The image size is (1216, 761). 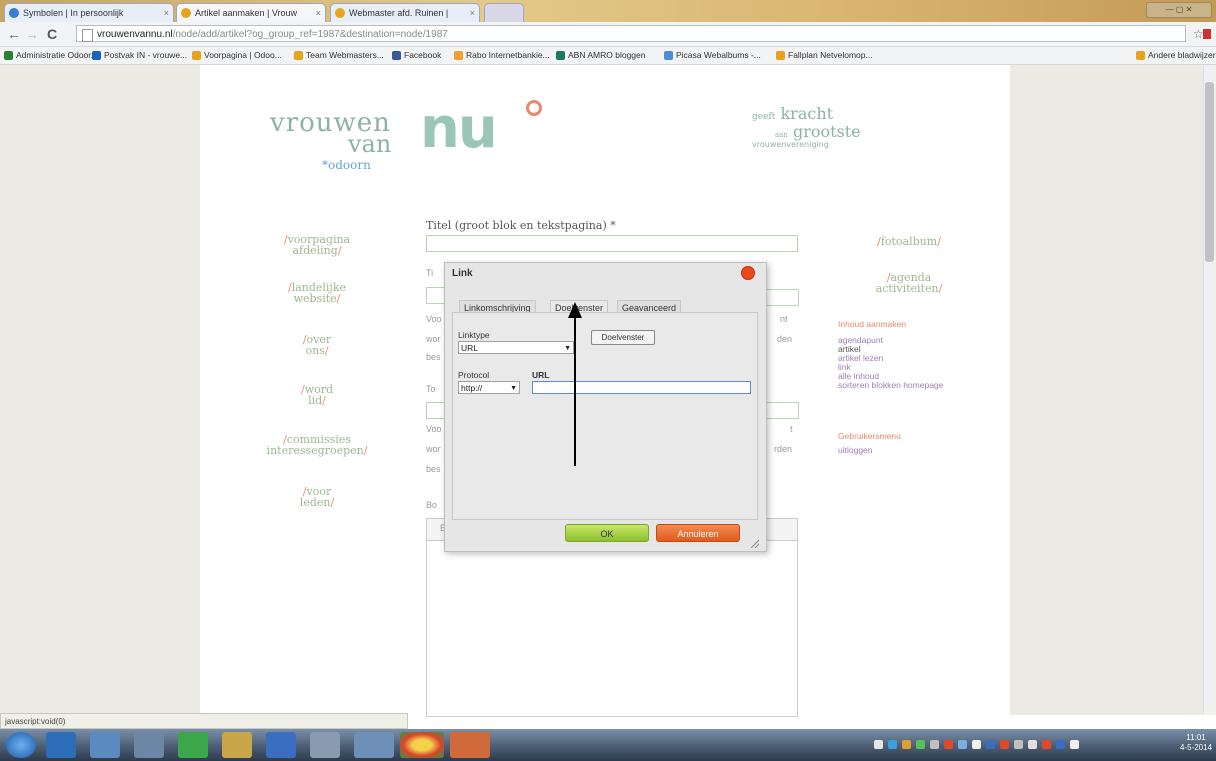 What do you see at coordinates (790, 144) in the screenshot?
I see `slogan-subtitle: vrouwenvereniging` at bounding box center [790, 144].